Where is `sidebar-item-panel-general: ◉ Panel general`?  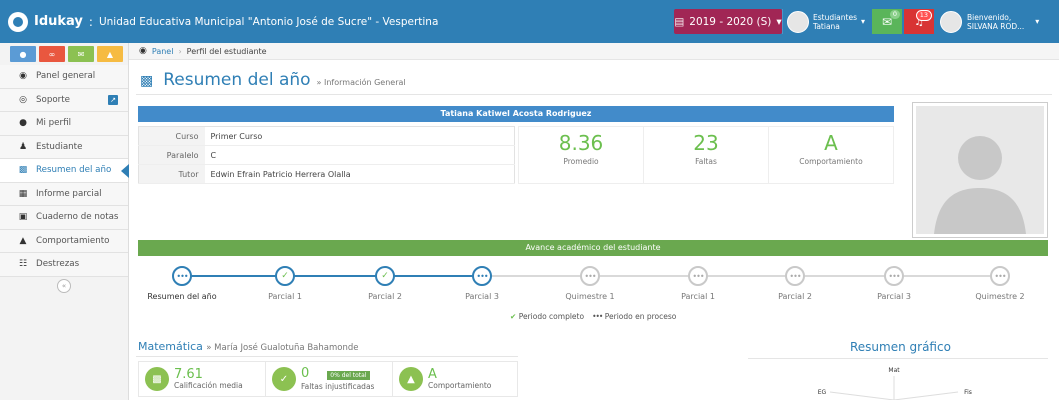 sidebar-item-panel-general: ◉ Panel general is located at coordinates (64, 77).